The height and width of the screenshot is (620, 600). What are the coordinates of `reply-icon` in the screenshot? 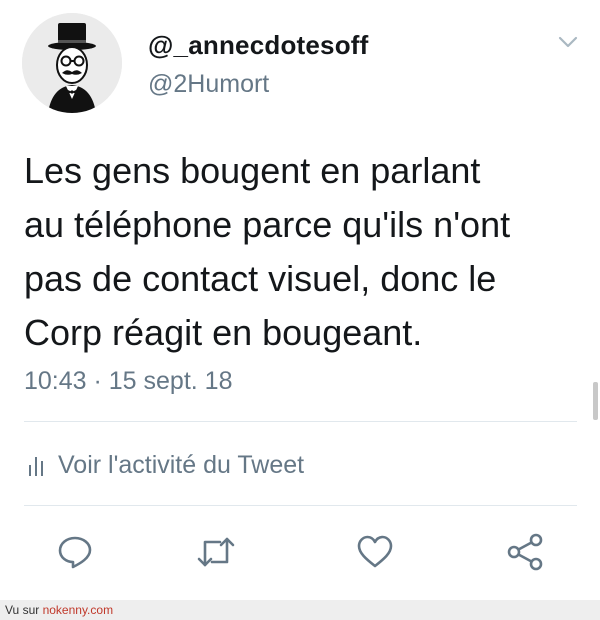 It's located at (75, 552).